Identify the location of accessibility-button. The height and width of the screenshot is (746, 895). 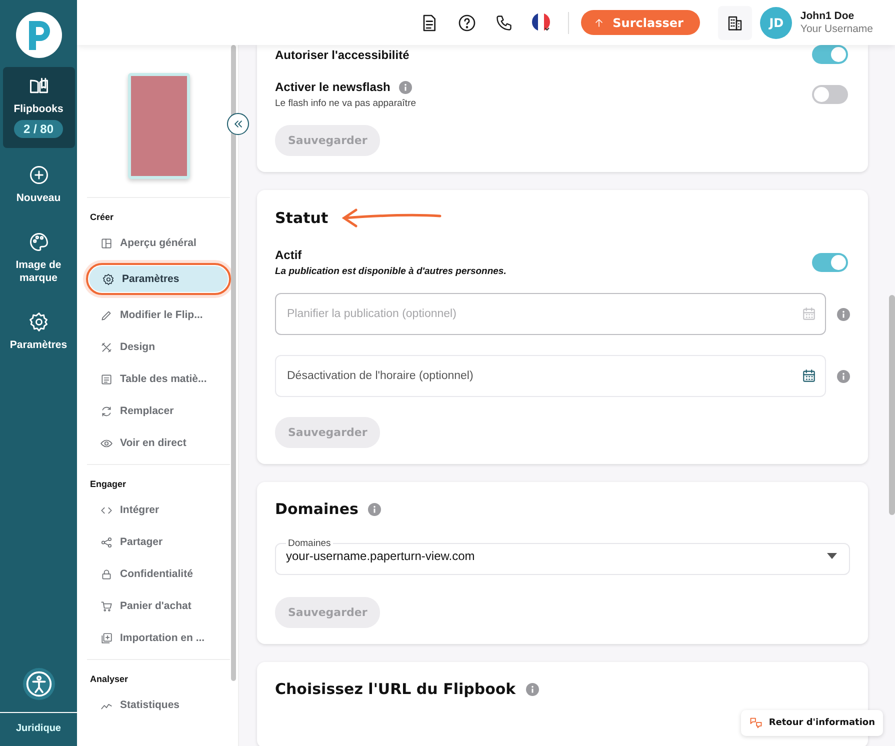
(38, 684).